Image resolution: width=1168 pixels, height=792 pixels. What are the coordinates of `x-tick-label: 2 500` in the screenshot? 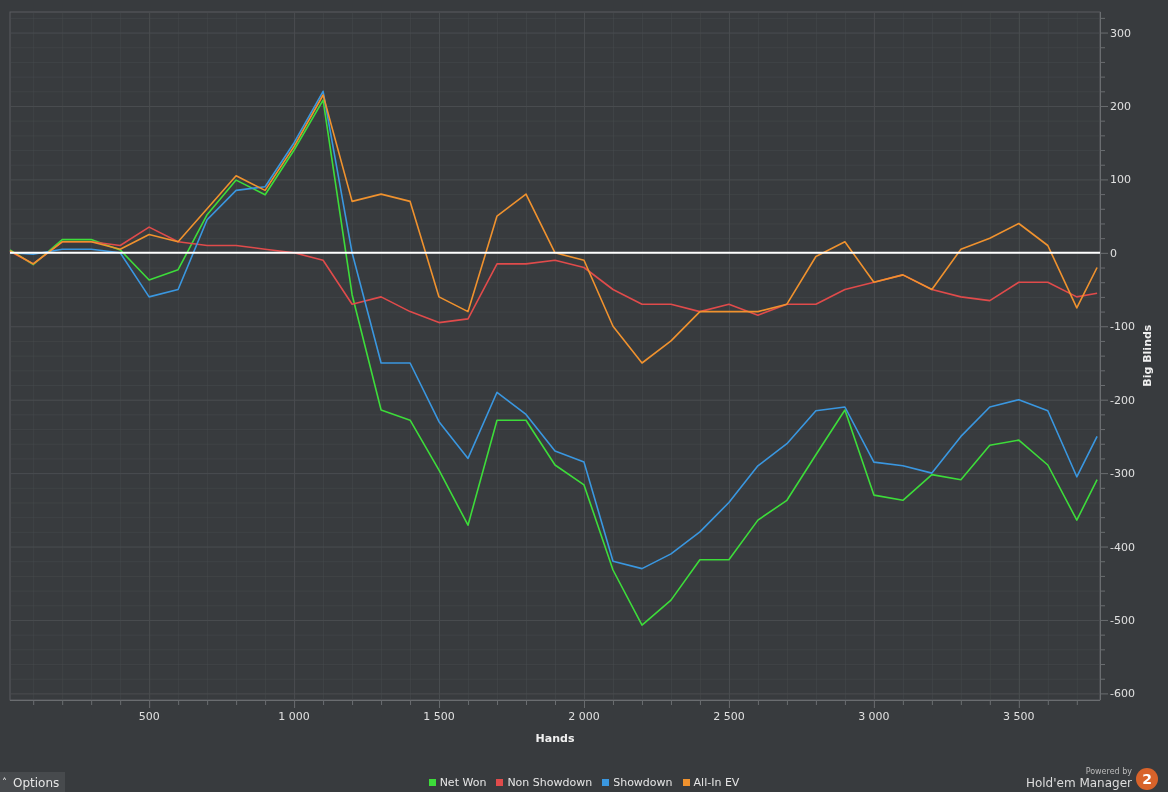 It's located at (729, 716).